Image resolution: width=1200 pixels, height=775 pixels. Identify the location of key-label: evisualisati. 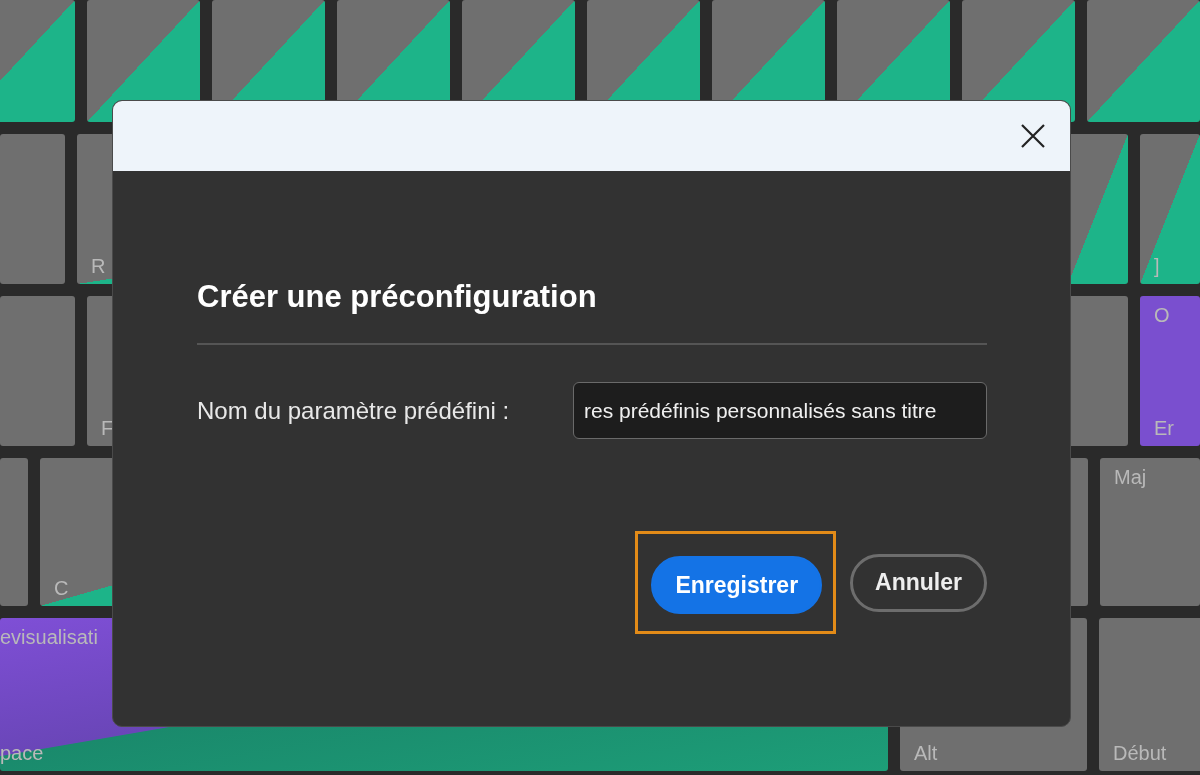
(49, 637).